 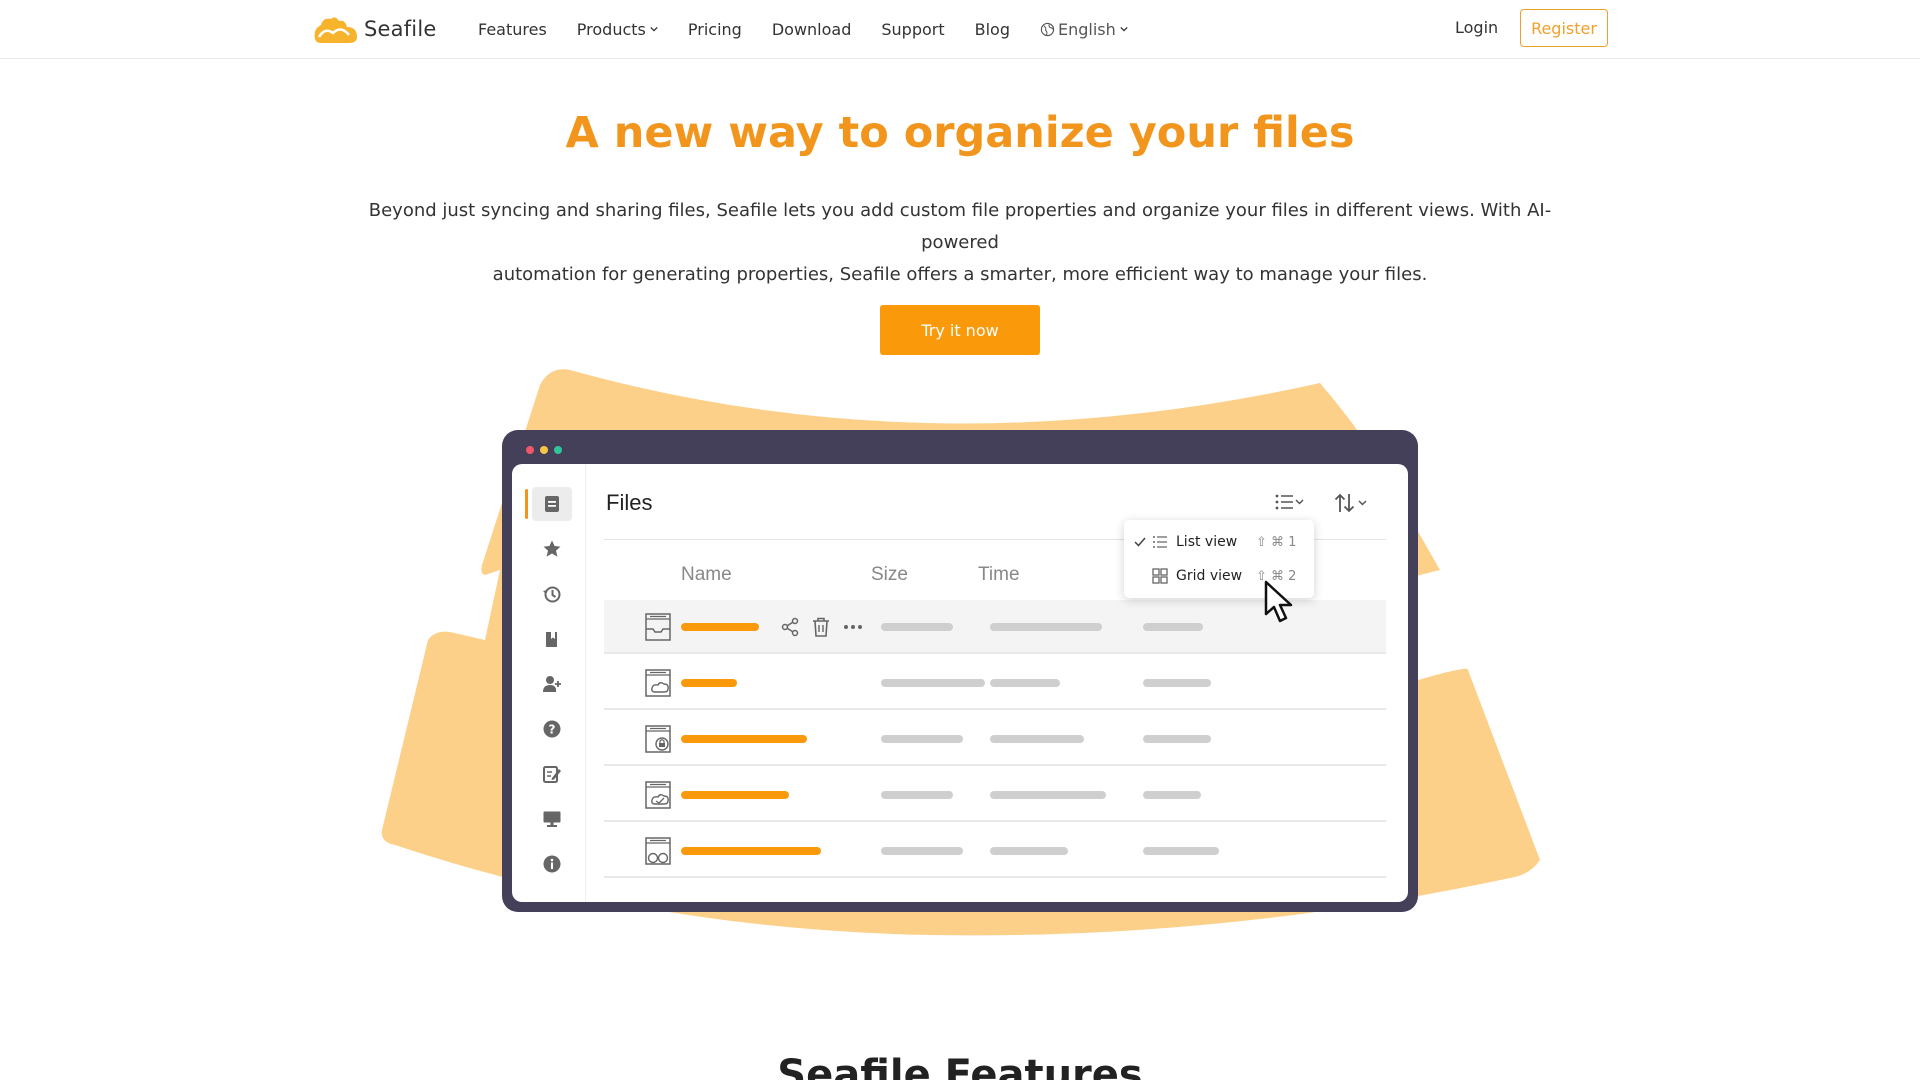 What do you see at coordinates (960, 133) in the screenshot?
I see `hero-title: A new way to organize your files` at bounding box center [960, 133].